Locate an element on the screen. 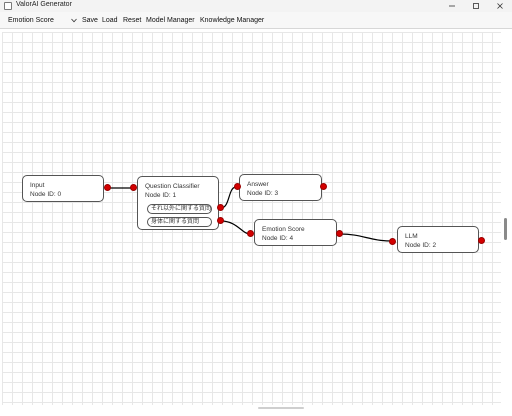 This screenshot has height=416, width=512. load-button: Load is located at coordinates (110, 20).